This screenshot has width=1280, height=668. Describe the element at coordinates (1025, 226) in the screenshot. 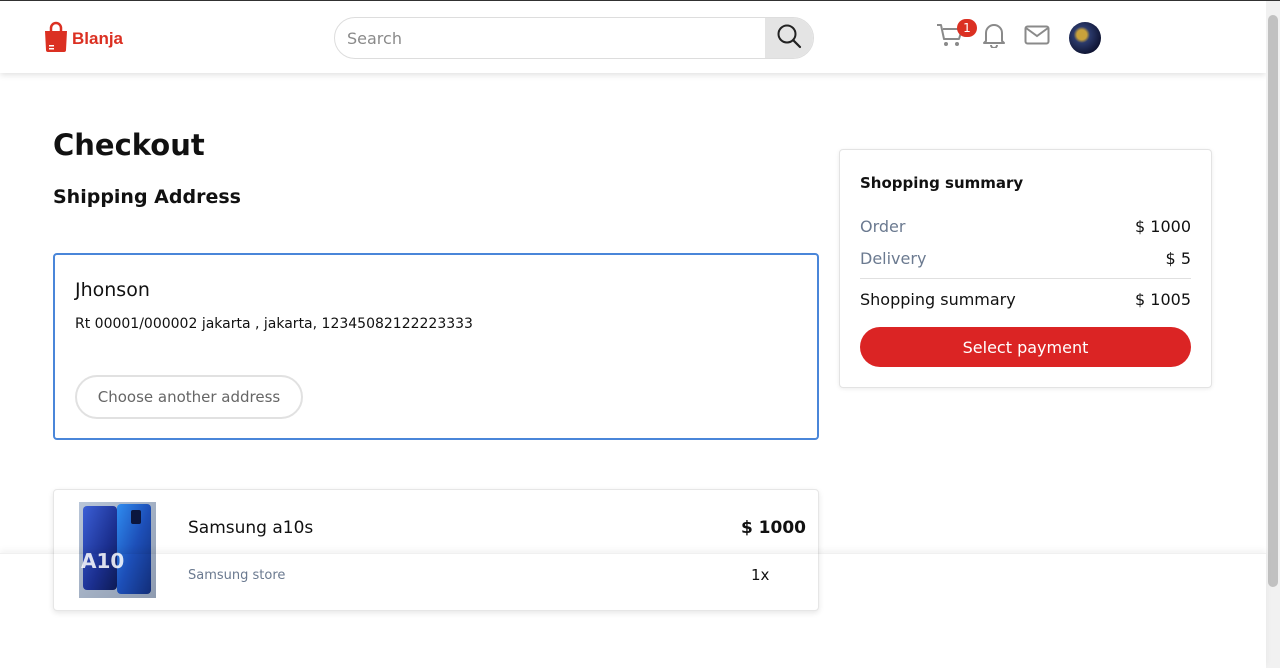

I see `order-row: Order $ 1000` at that location.